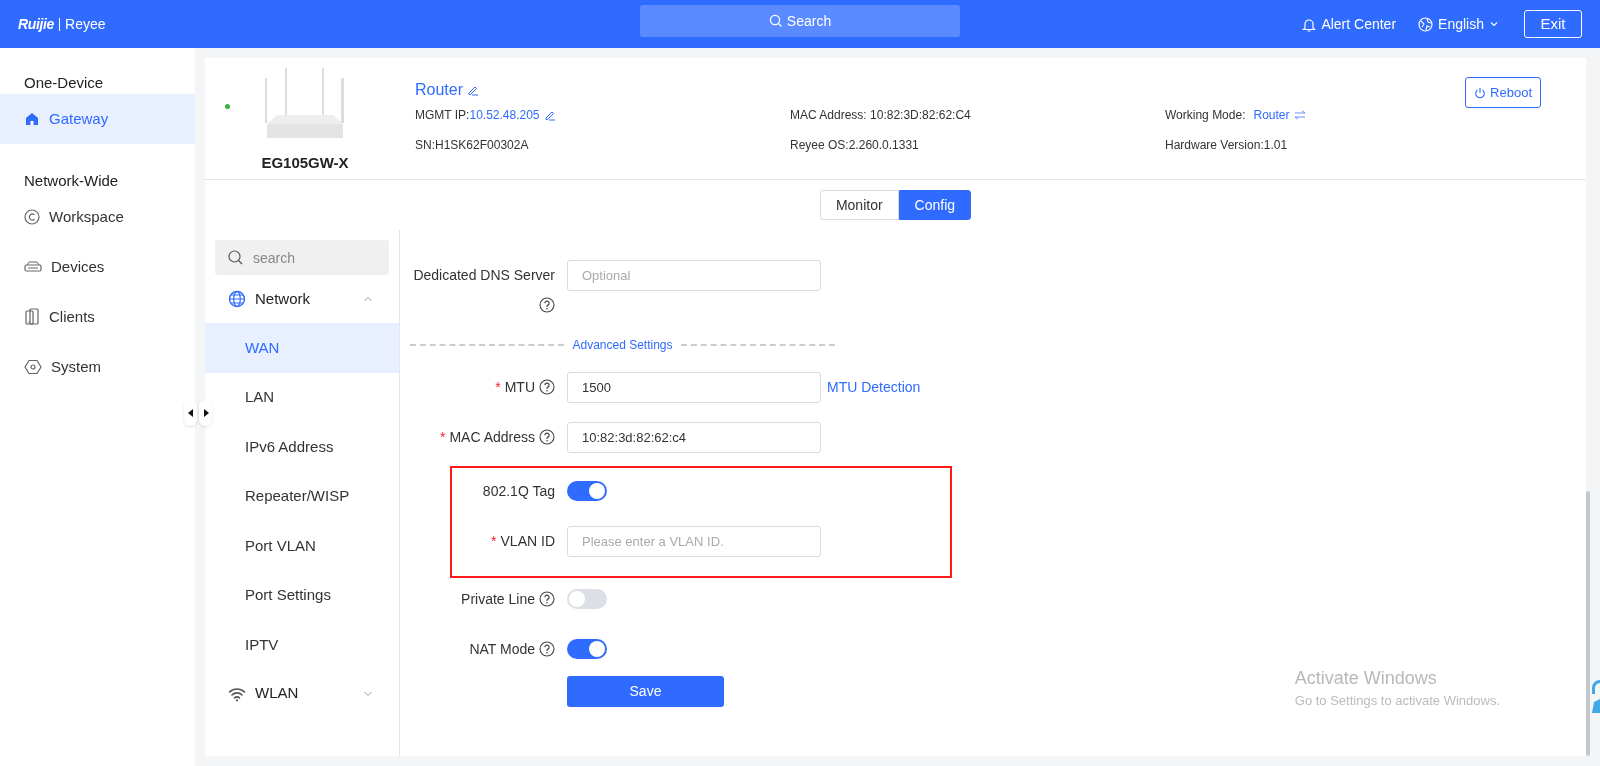 This screenshot has width=1600, height=766. What do you see at coordinates (1458, 24) in the screenshot?
I see `language-dropdown: English` at bounding box center [1458, 24].